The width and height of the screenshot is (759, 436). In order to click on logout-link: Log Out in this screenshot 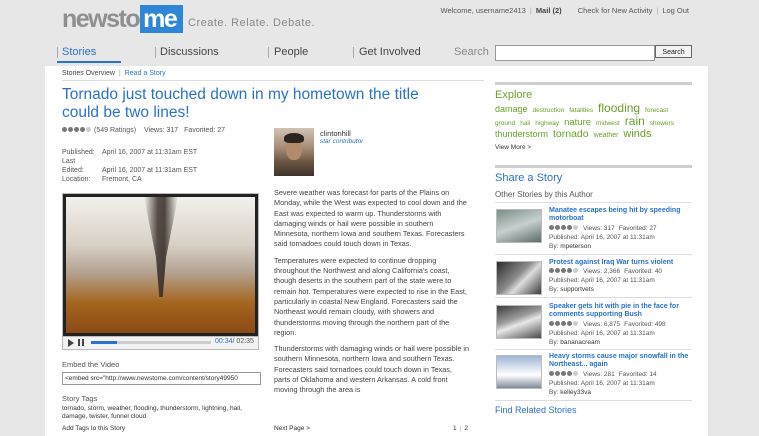, I will do `click(675, 10)`.